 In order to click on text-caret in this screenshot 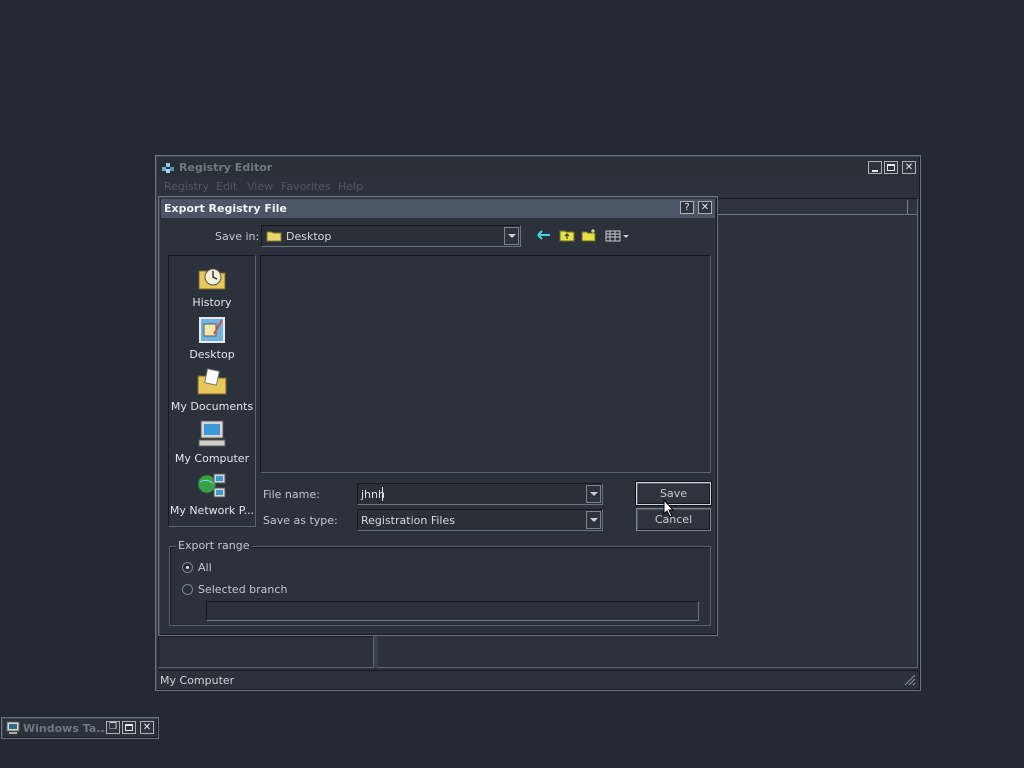, I will do `click(382, 494)`.